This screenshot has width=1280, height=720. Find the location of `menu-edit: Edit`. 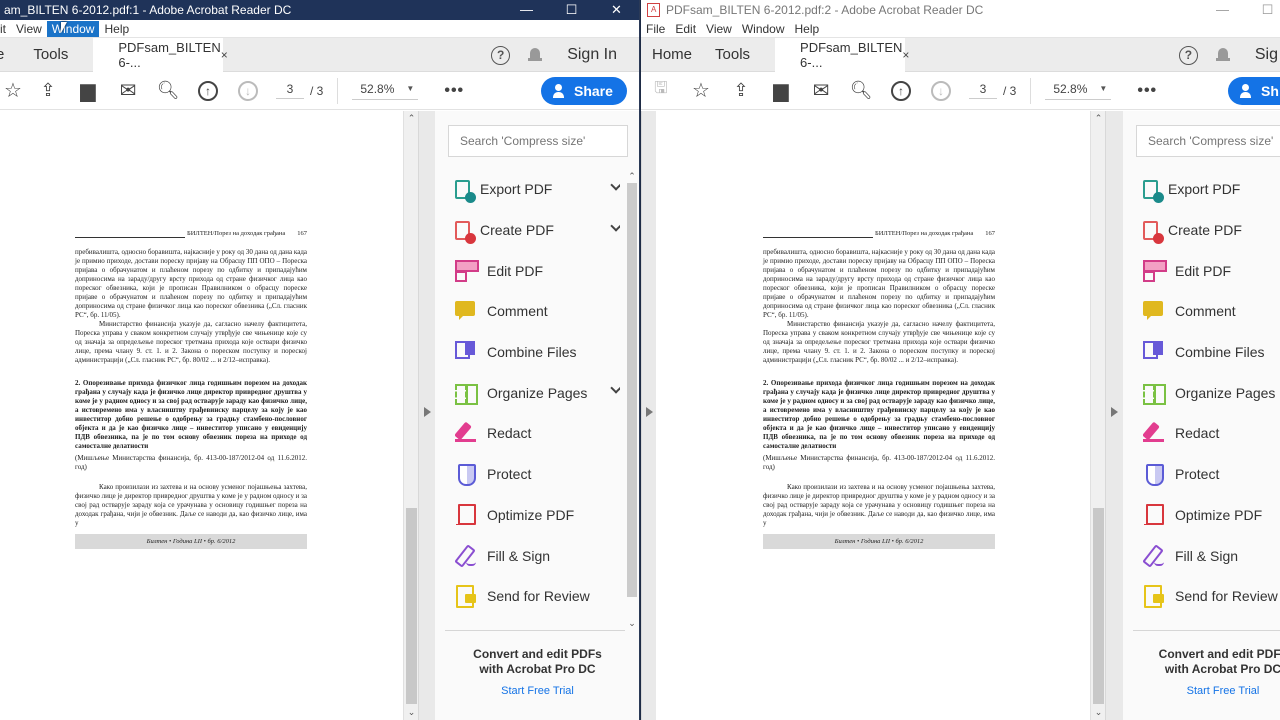

menu-edit: Edit is located at coordinates (685, 29).